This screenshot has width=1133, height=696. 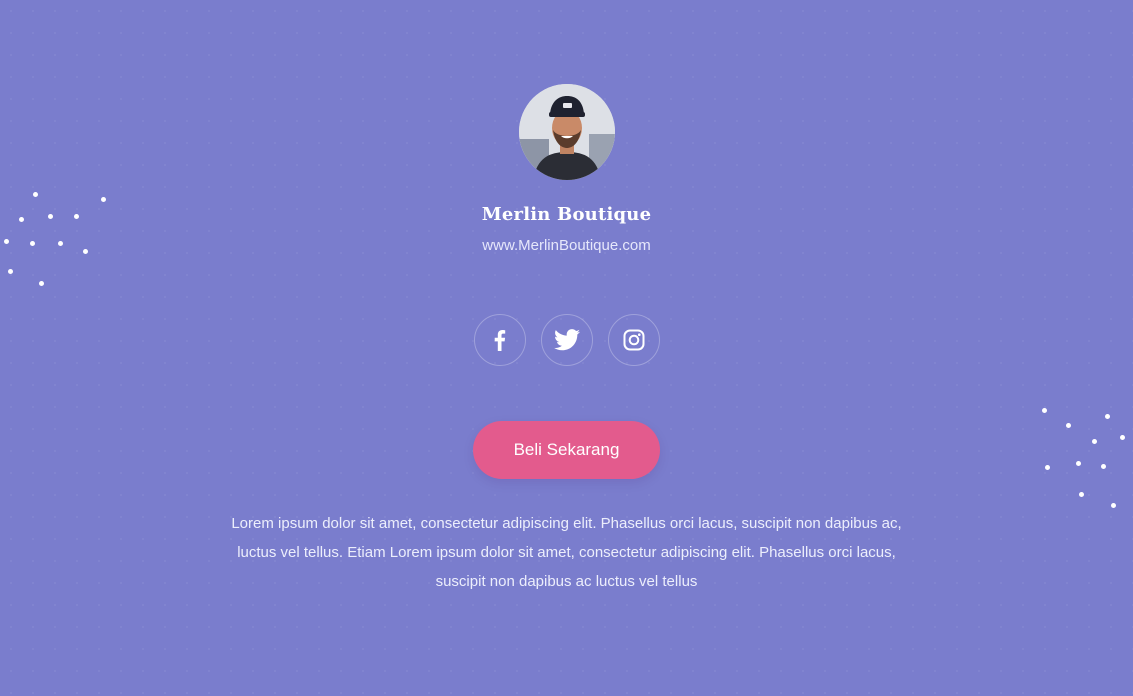 I want to click on twitter-icon, so click(x=566, y=340).